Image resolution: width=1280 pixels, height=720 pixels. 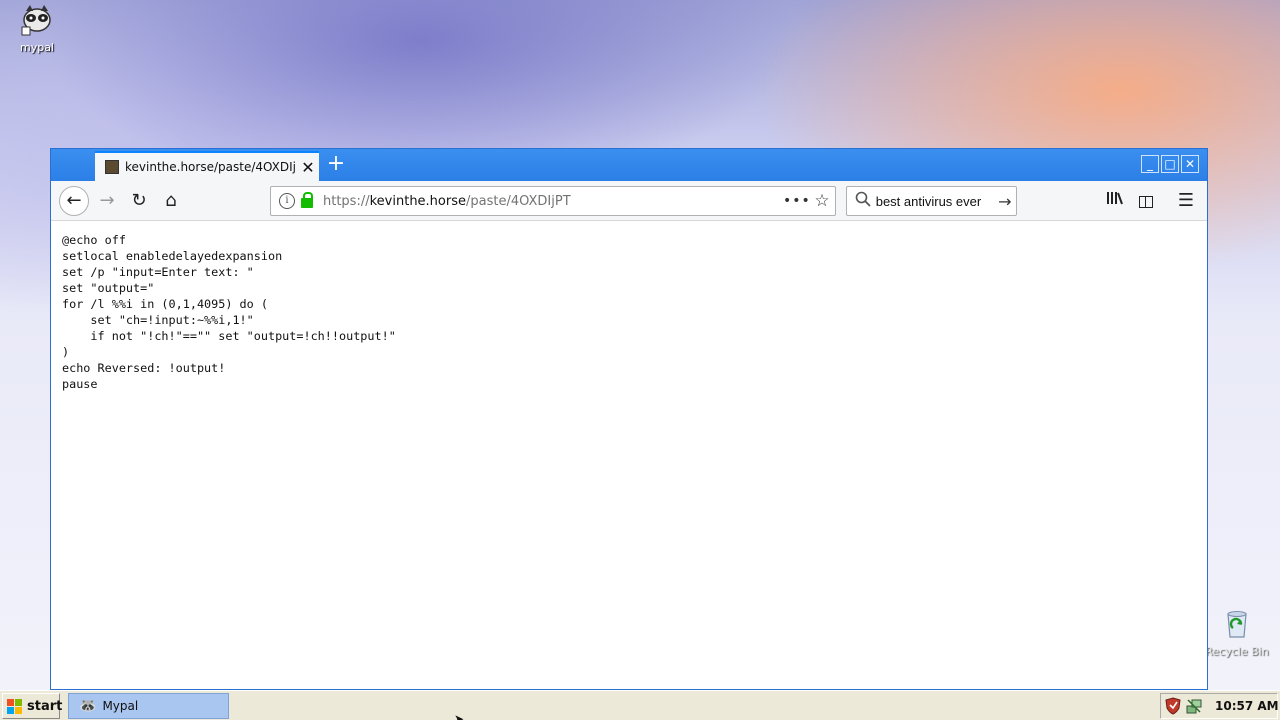 What do you see at coordinates (287, 201) in the screenshot?
I see `site-info-icon: i` at bounding box center [287, 201].